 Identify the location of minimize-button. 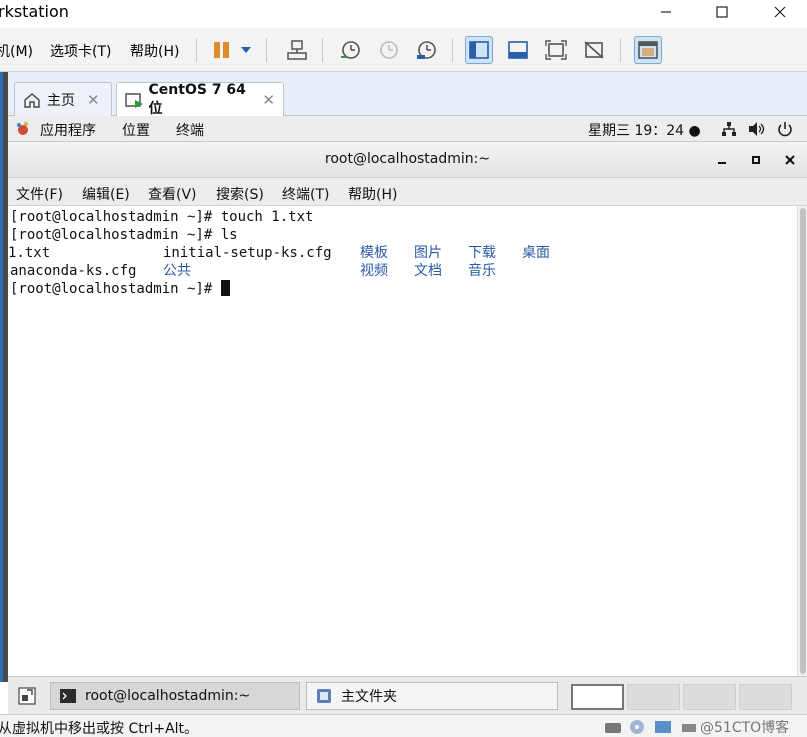
(666, 12).